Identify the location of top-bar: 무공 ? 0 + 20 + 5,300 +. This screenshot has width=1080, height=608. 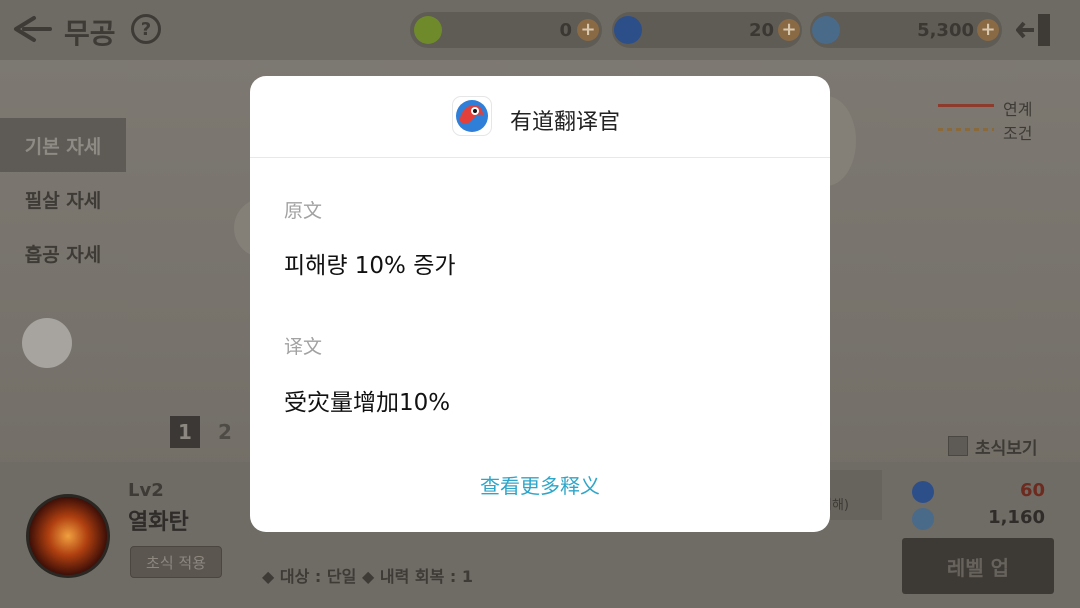
(540, 30).